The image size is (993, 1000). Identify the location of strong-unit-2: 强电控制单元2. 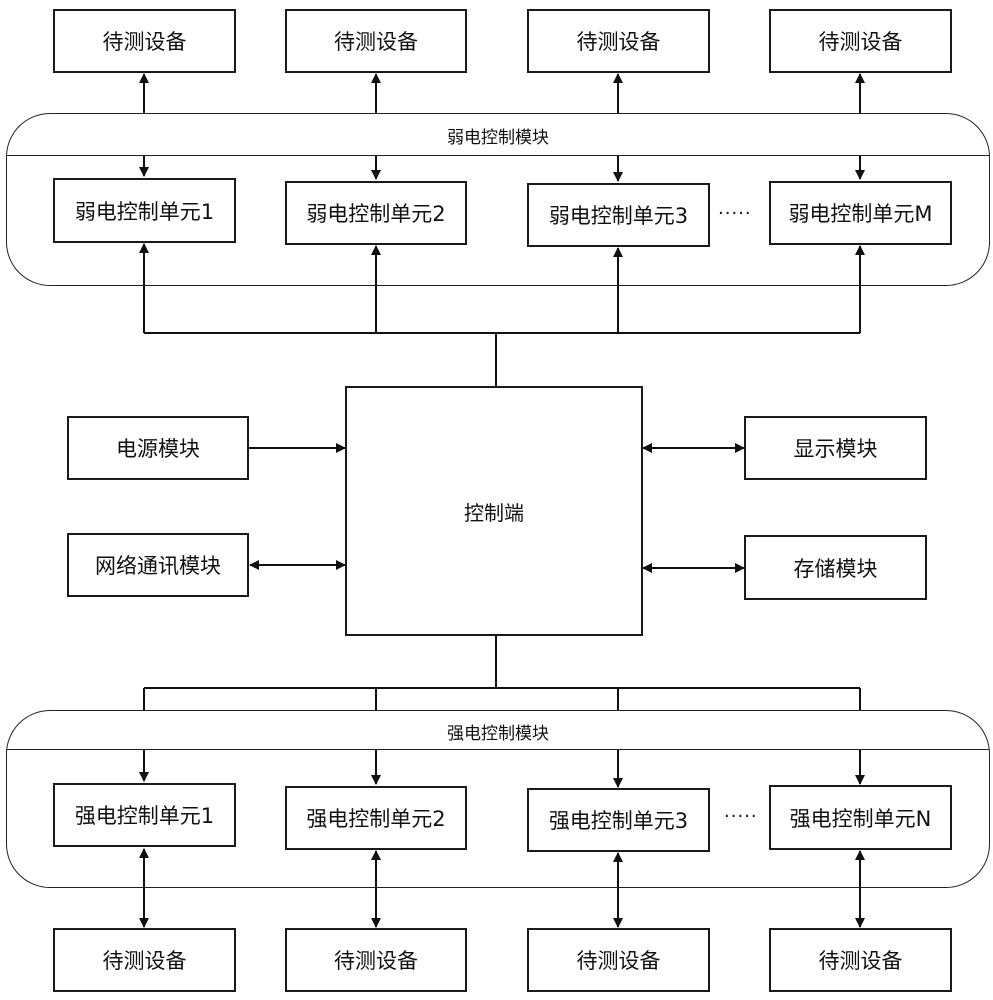
(376, 818).